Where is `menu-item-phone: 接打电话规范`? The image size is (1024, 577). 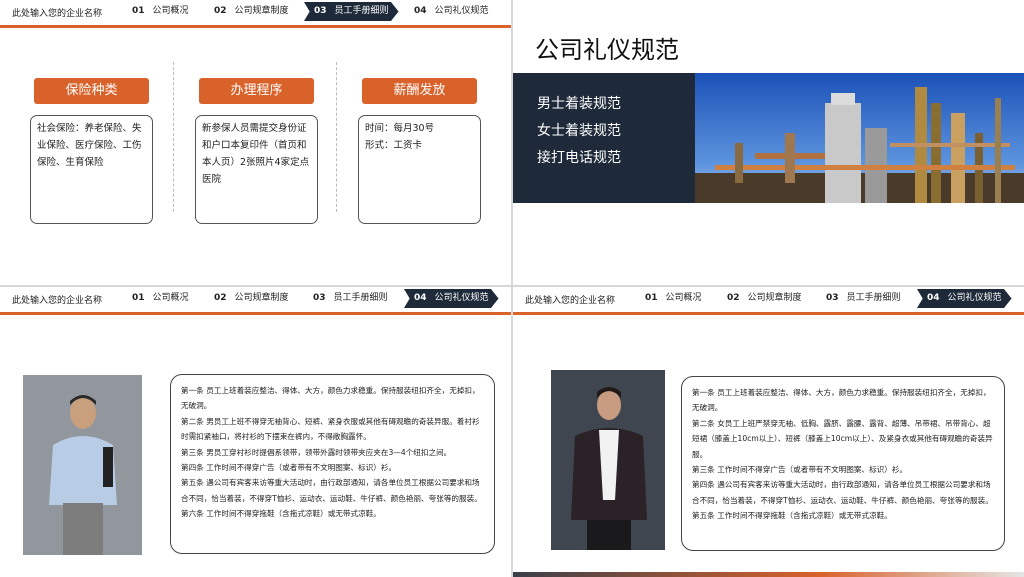
menu-item-phone: 接打电话规范 is located at coordinates (579, 158).